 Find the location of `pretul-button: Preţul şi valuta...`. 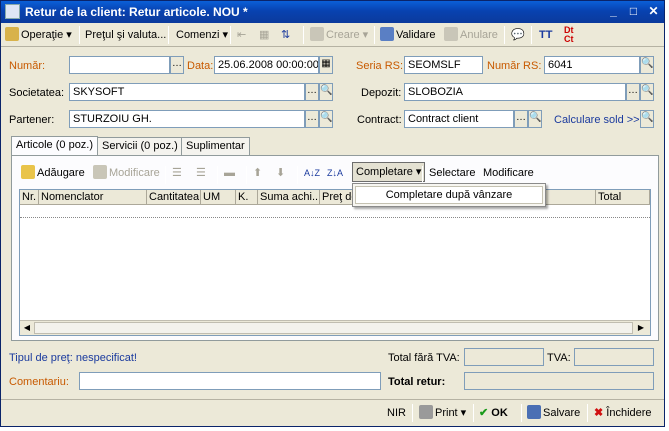

pretul-button: Preţul şi valuta... is located at coordinates (125, 35).